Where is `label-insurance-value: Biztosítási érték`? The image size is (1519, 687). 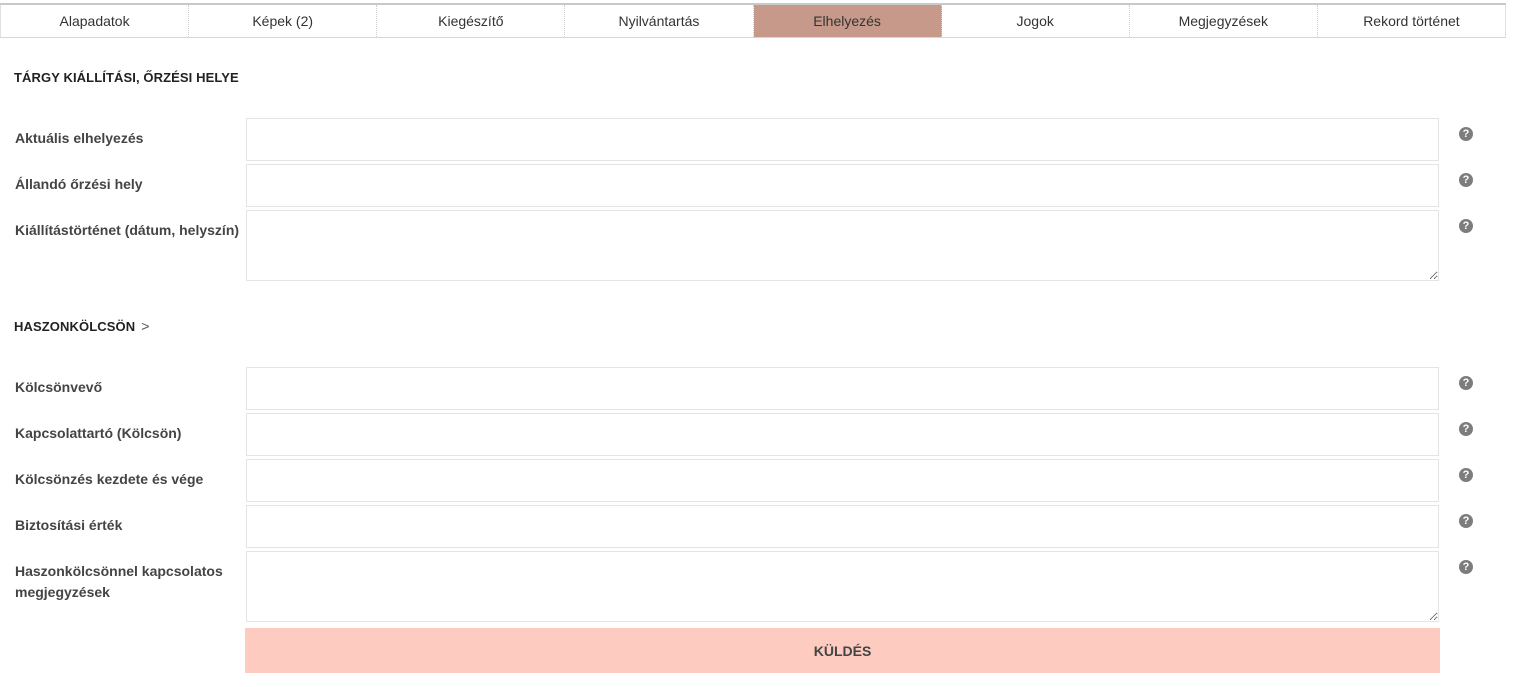
label-insurance-value: Biztosítási érték is located at coordinates (69, 525).